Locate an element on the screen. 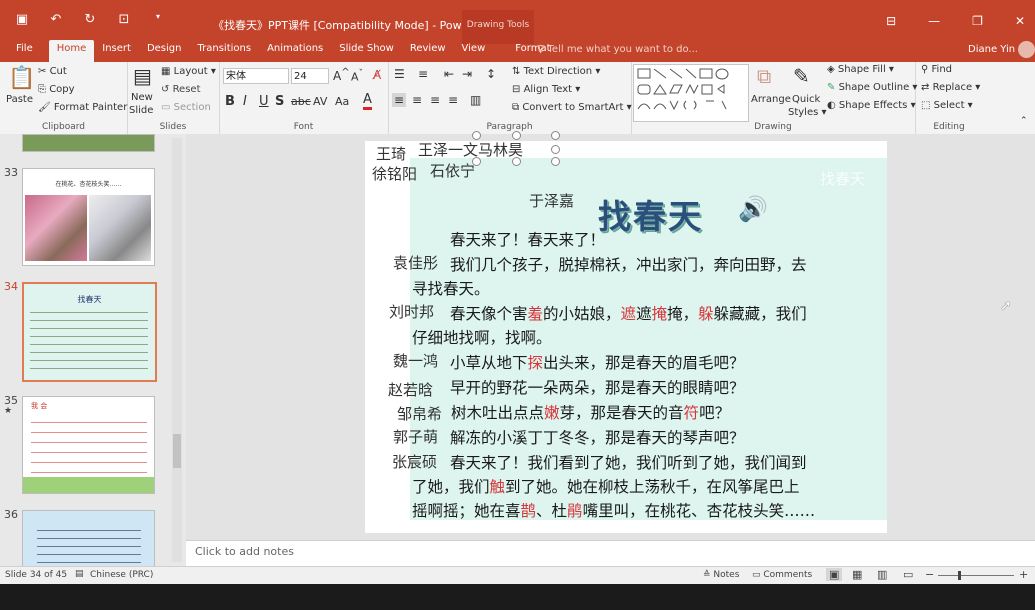 Image resolution: width=1035 pixels, height=610 pixels. grow-font-icon: A^ is located at coordinates (341, 75).